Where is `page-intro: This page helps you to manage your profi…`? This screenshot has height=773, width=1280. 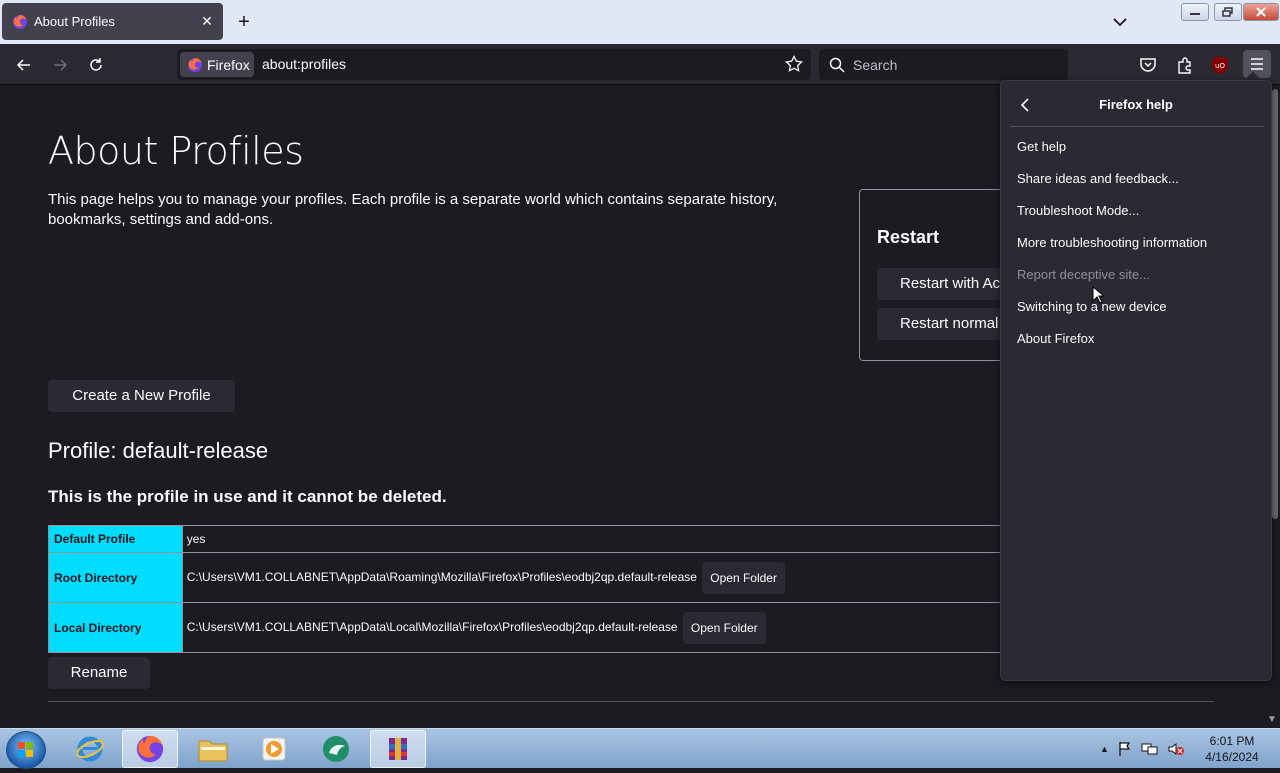
page-intro: This page helps you to manage your profi… is located at coordinates (413, 209).